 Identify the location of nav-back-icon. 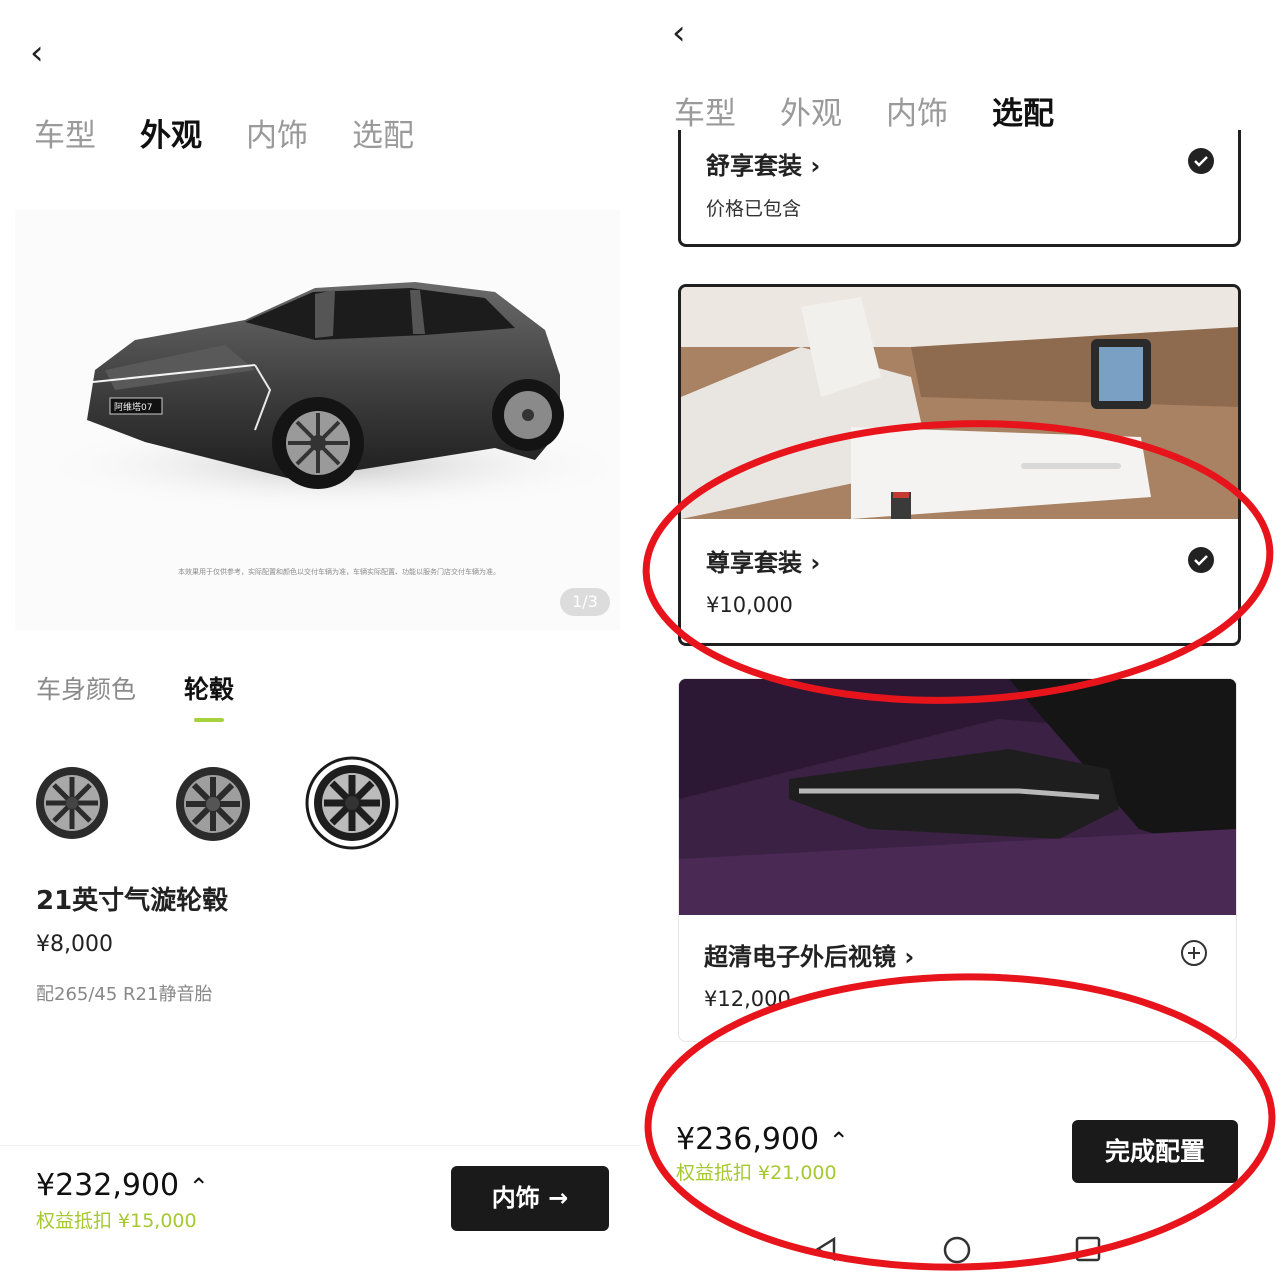
(826, 1249).